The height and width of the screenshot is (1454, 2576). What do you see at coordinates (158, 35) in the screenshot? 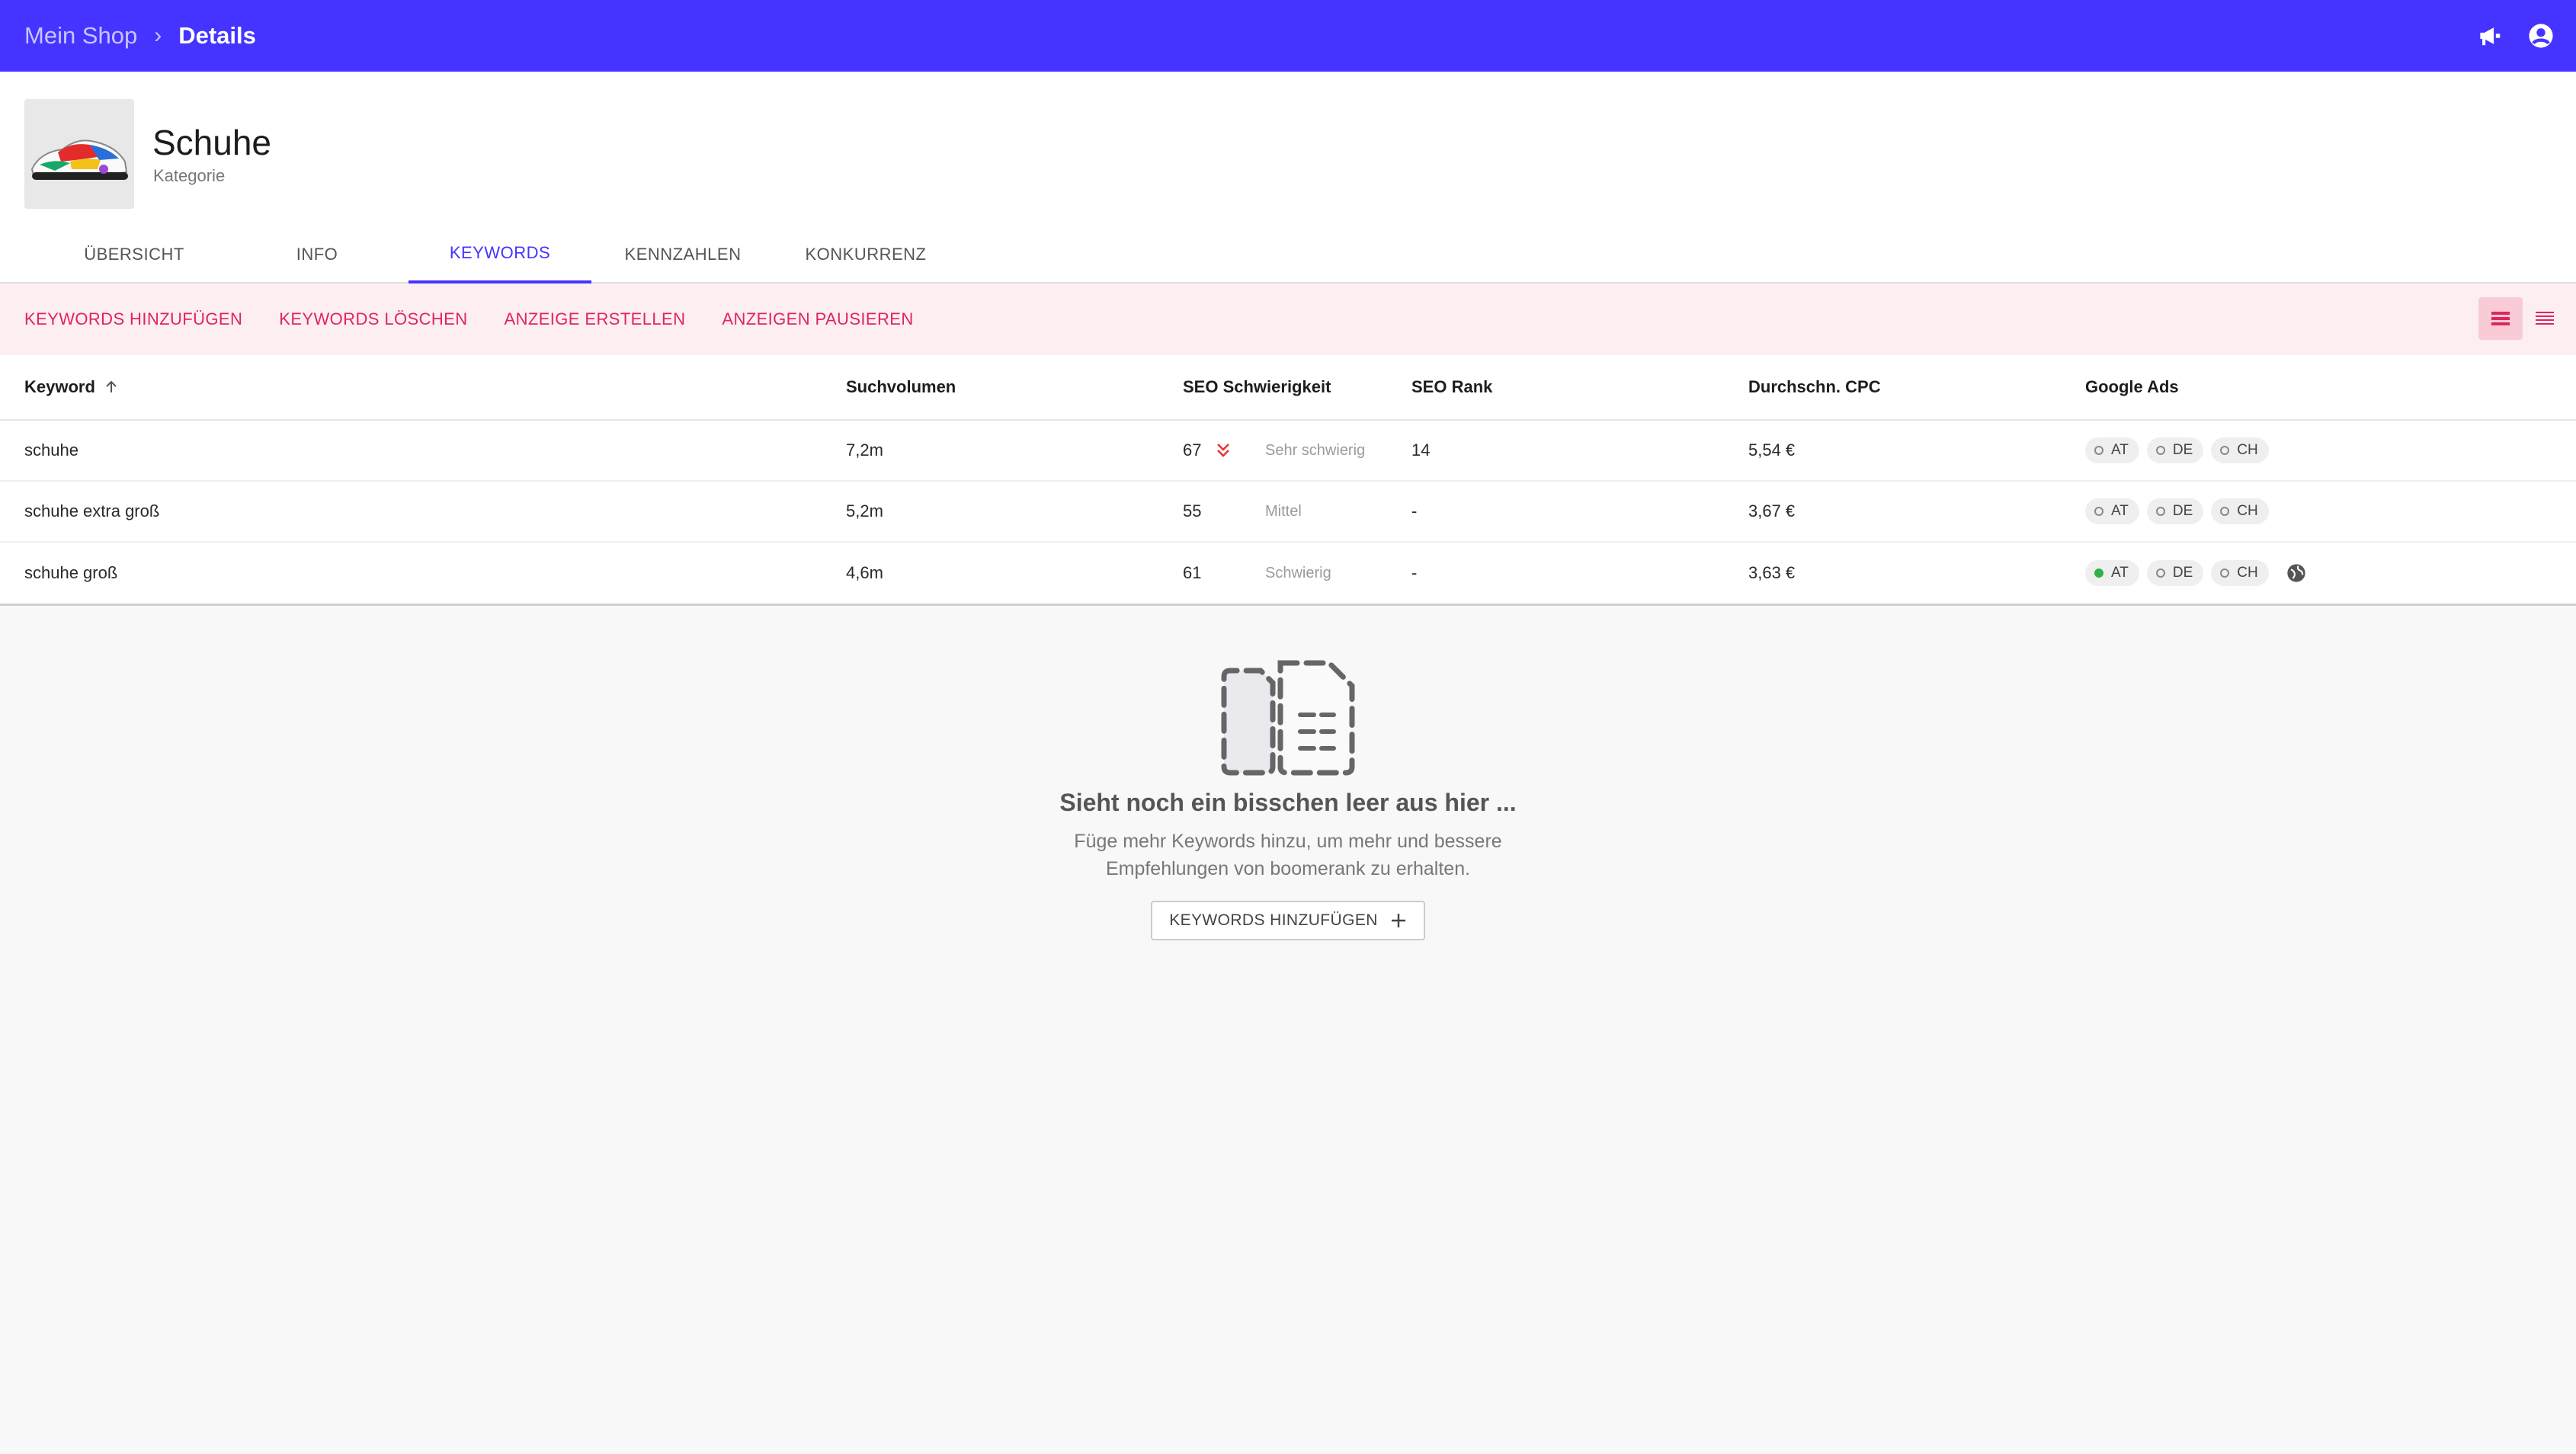
I see `breadcrumb-chevron-icon: ›` at bounding box center [158, 35].